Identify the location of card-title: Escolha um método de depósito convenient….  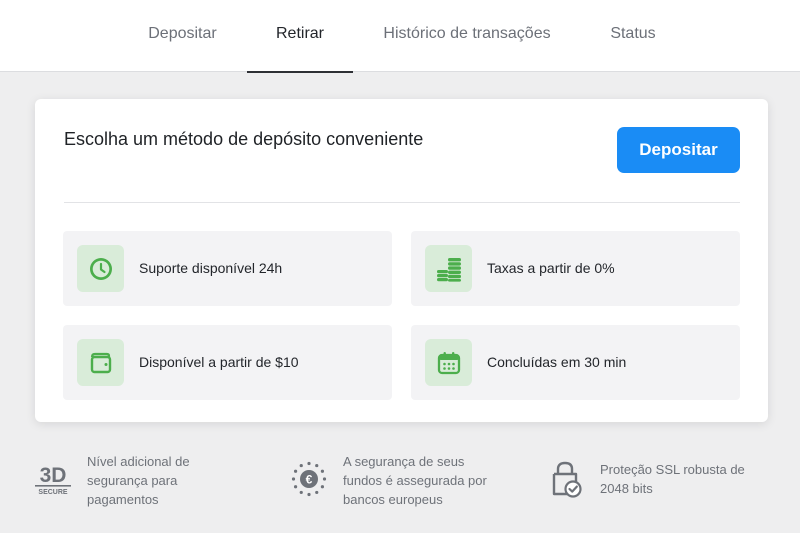
(244, 139).